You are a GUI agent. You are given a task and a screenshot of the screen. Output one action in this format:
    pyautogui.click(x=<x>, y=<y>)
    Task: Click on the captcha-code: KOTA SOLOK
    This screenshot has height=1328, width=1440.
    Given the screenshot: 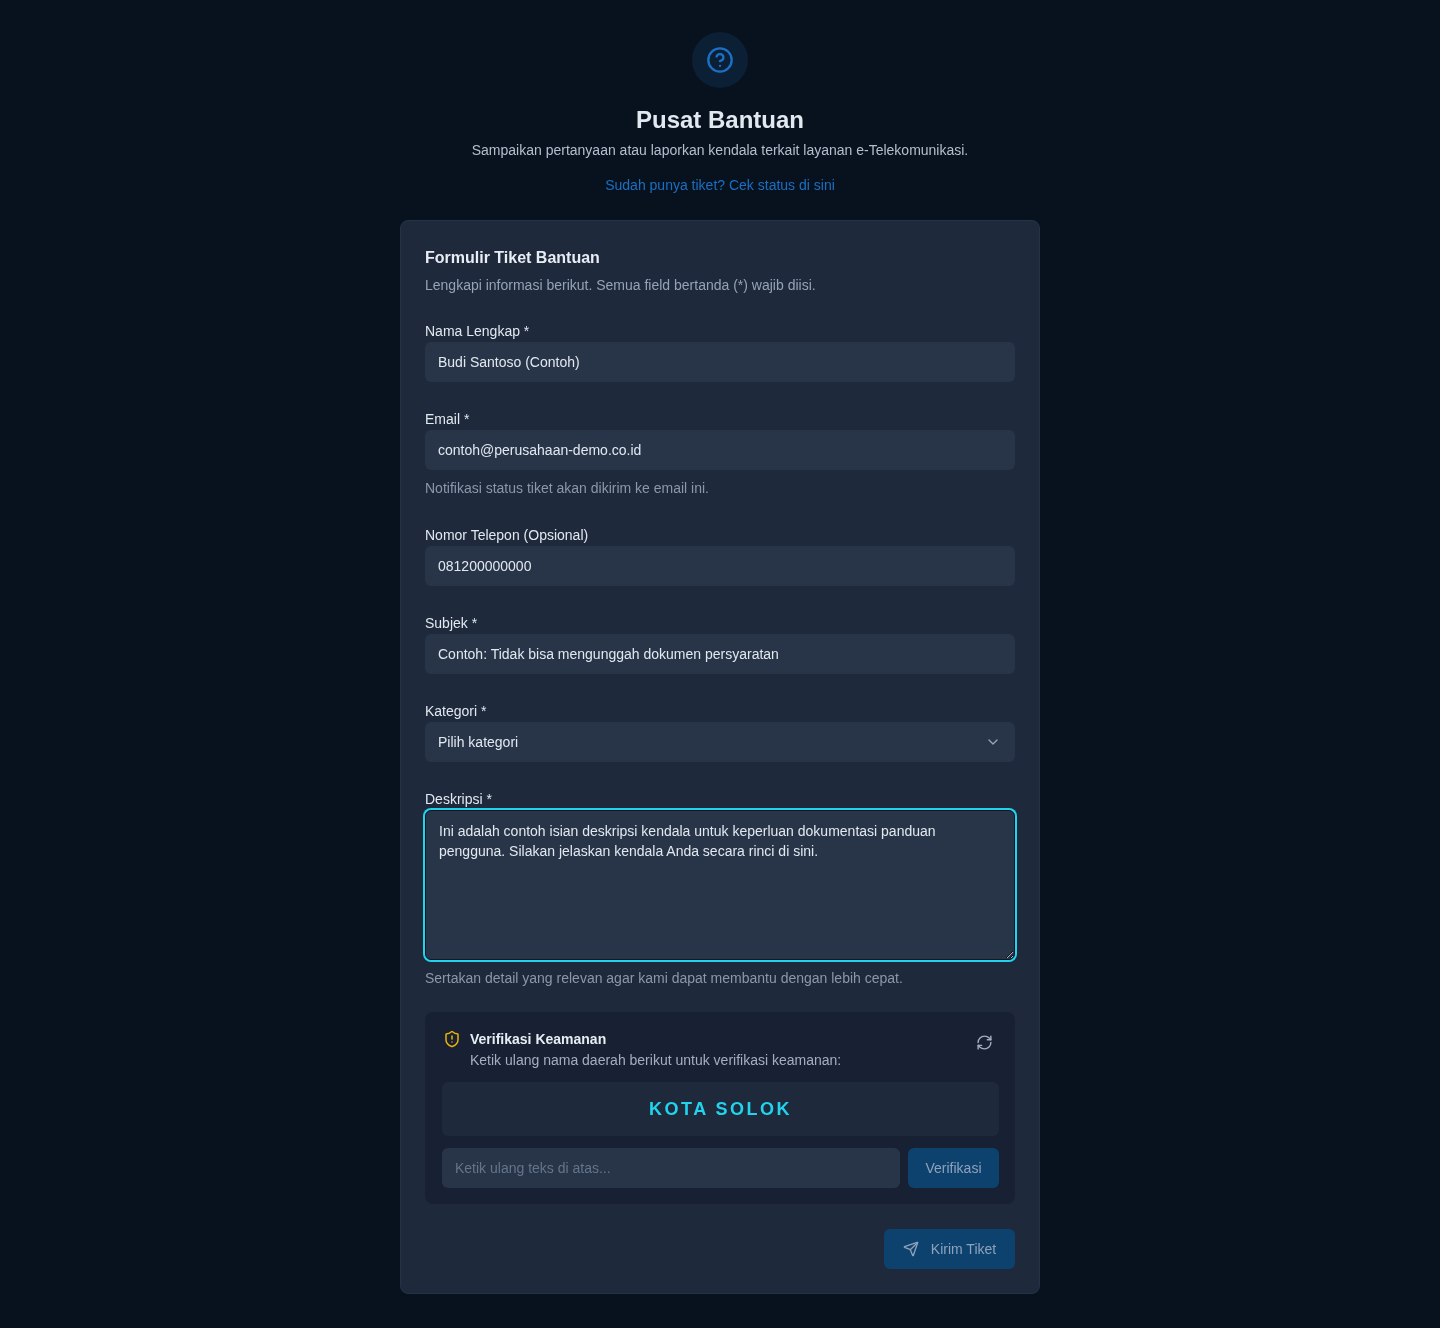 What is the action you would take?
    pyautogui.click(x=720, y=1109)
    